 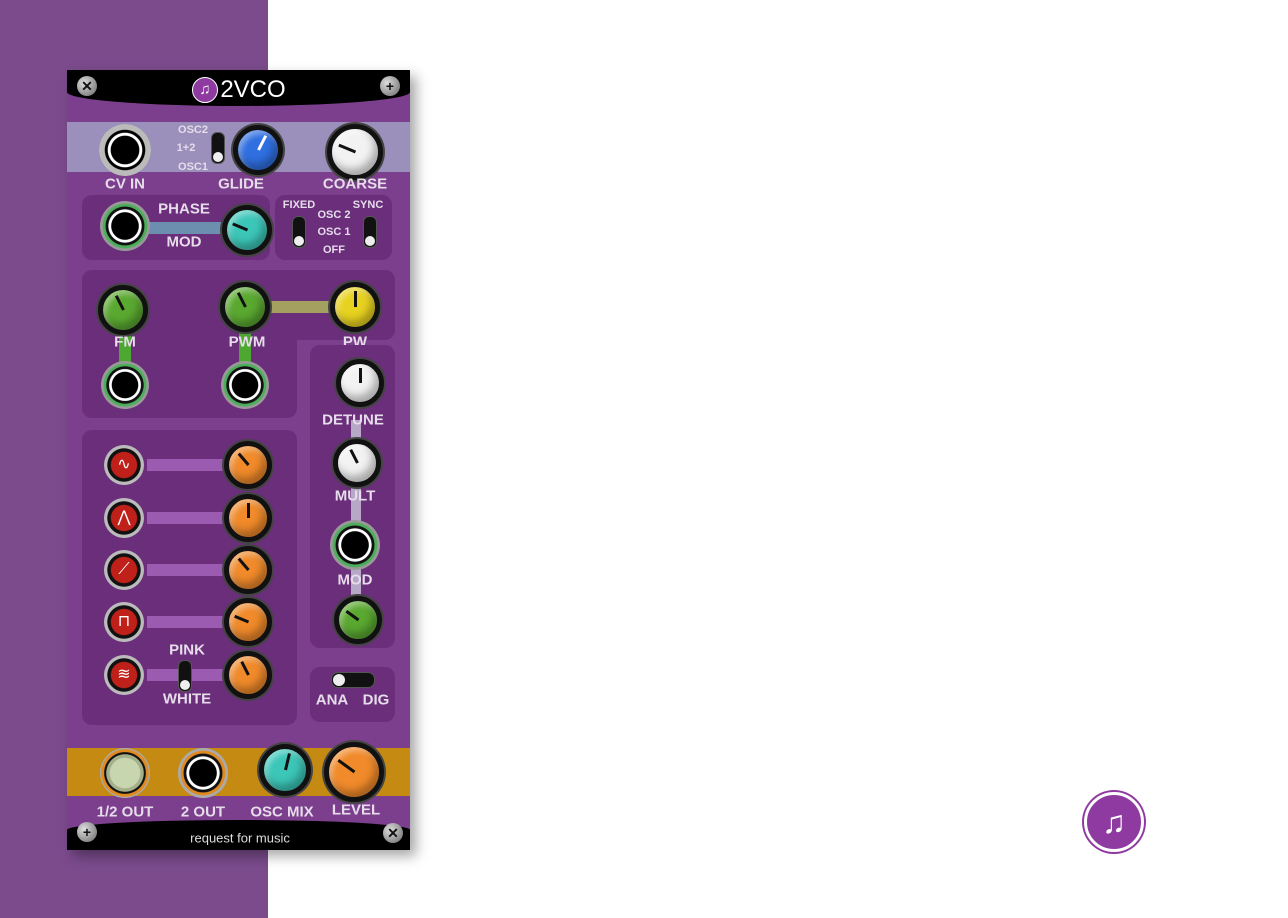 What do you see at coordinates (357, 463) in the screenshot?
I see `mult-knob` at bounding box center [357, 463].